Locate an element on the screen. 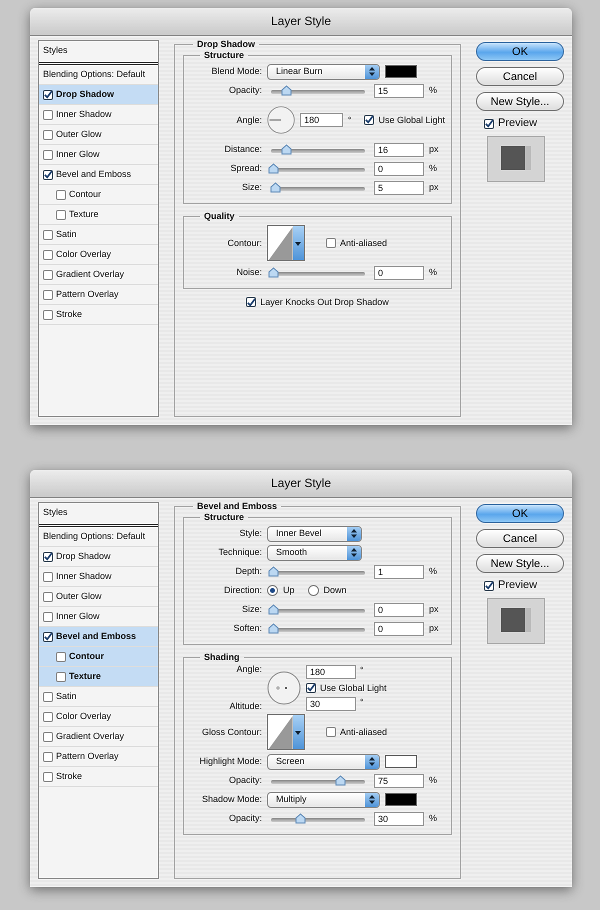  dropdown: Smooth is located at coordinates (314, 552).